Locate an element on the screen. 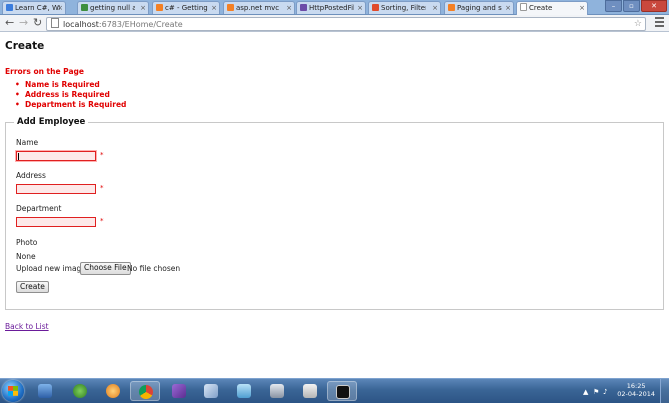 The height and width of the screenshot is (403, 669). address-bar: localhost:6783/EHome/Create ☆ is located at coordinates (346, 24).